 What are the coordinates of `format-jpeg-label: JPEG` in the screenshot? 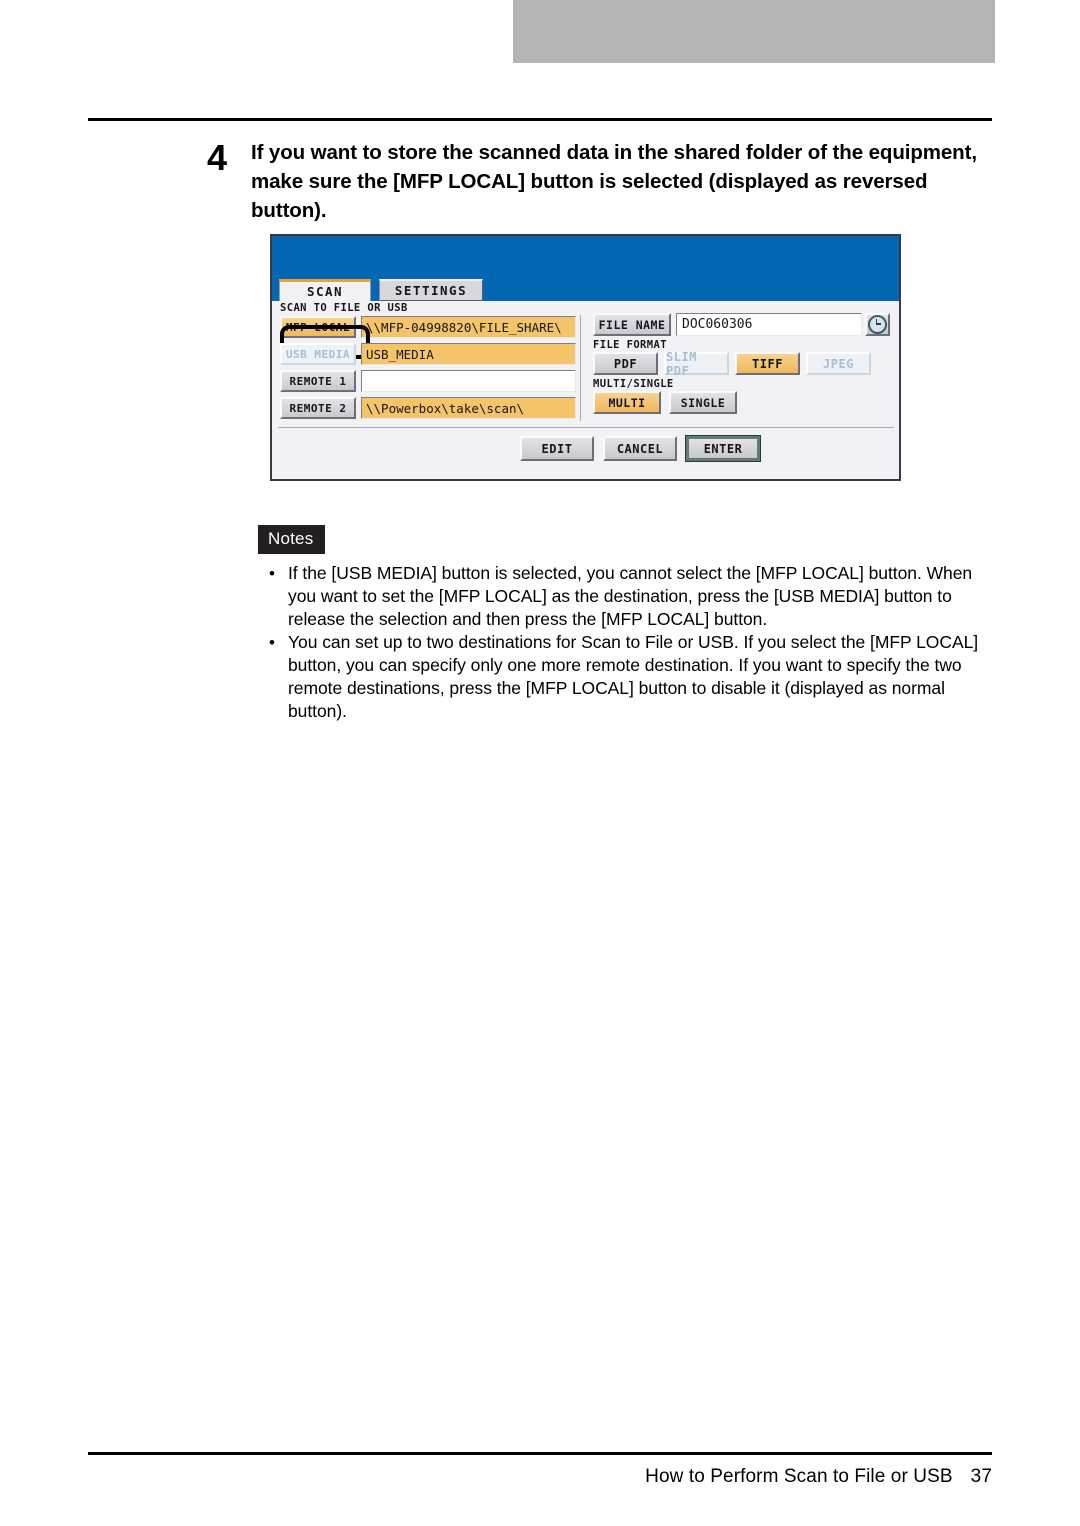 It's located at (838, 363).